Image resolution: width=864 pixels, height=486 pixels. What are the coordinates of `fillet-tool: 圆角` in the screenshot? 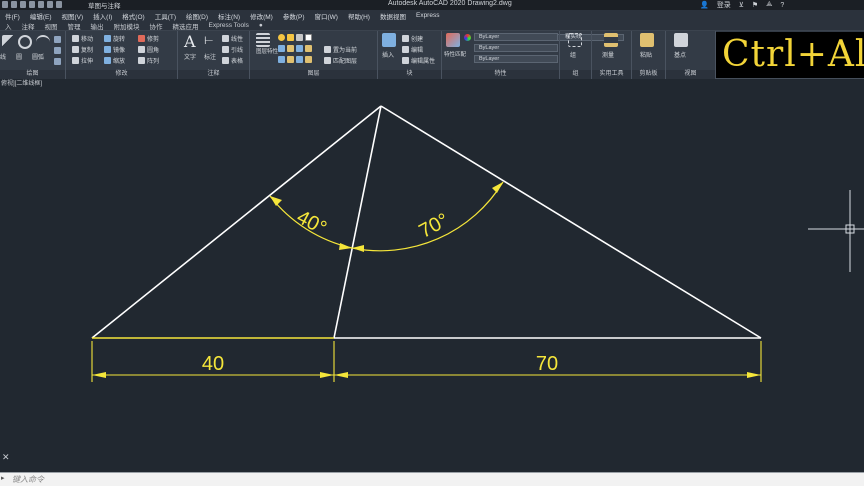 It's located at (148, 49).